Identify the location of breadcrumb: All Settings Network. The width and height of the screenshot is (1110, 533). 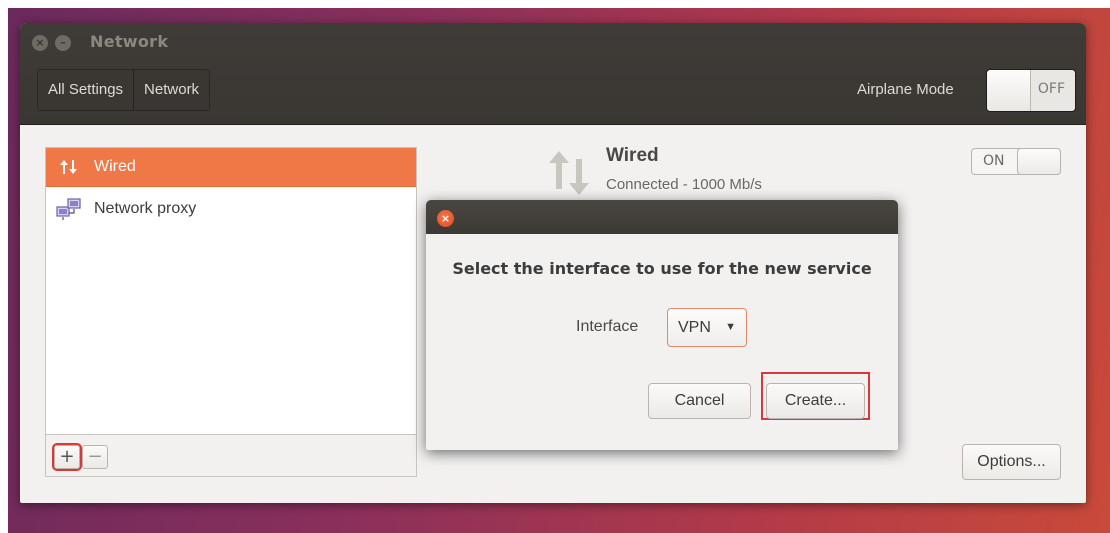
(124, 90).